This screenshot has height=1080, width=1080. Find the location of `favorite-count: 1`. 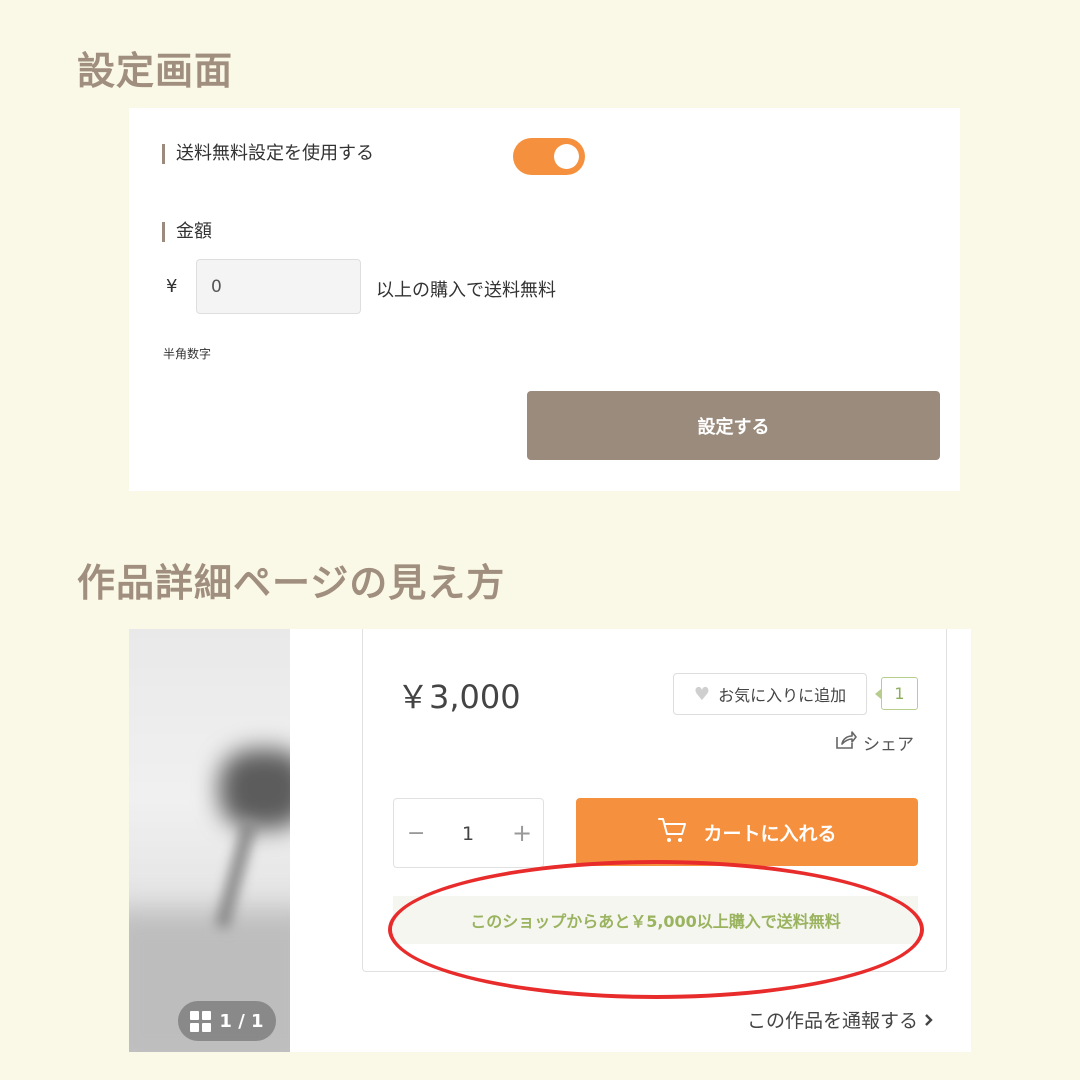

favorite-count: 1 is located at coordinates (896, 693).